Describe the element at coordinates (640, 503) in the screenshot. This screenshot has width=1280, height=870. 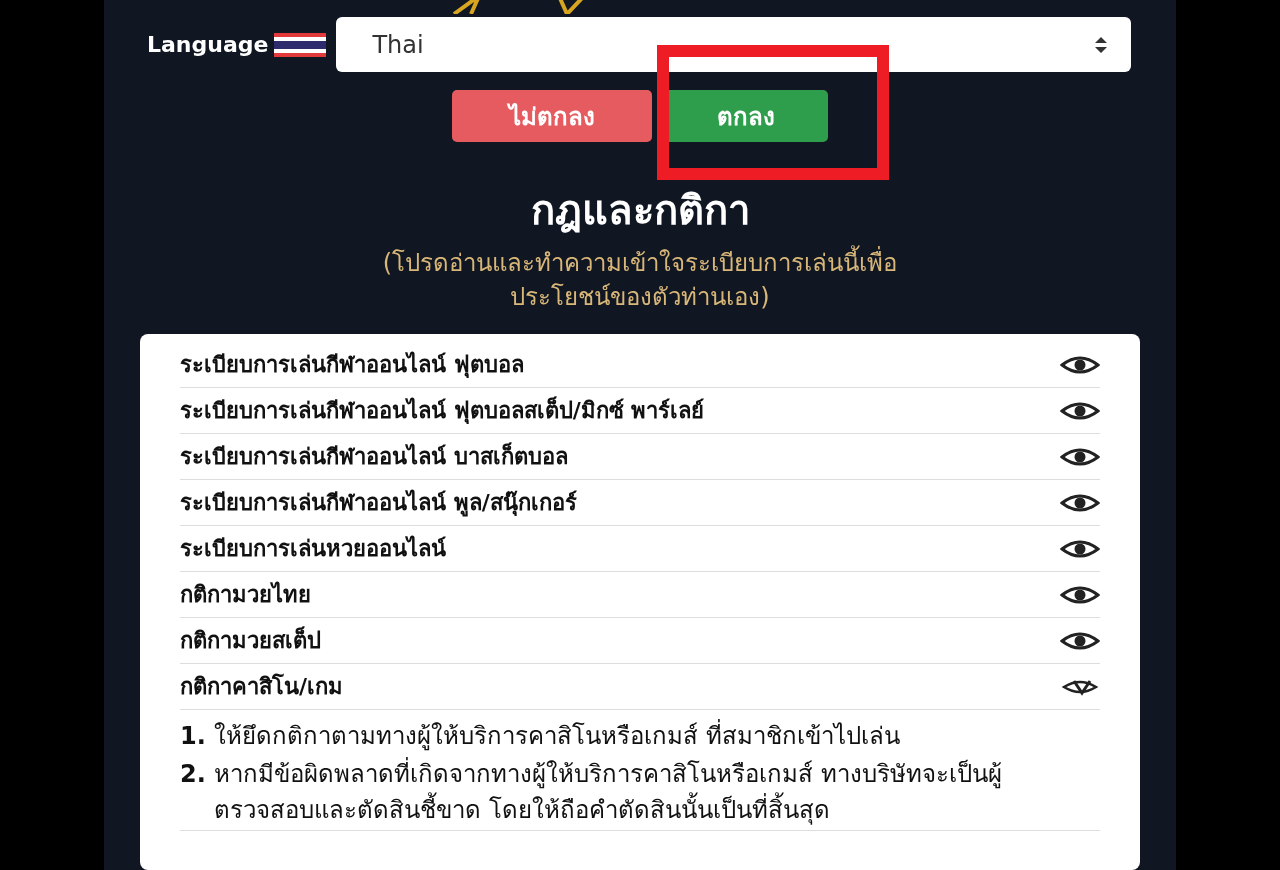
I see `rule-item: ระเบียบการเล่นกีฬาออนไลน์ พูล/สนุ๊กเกอร์` at that location.